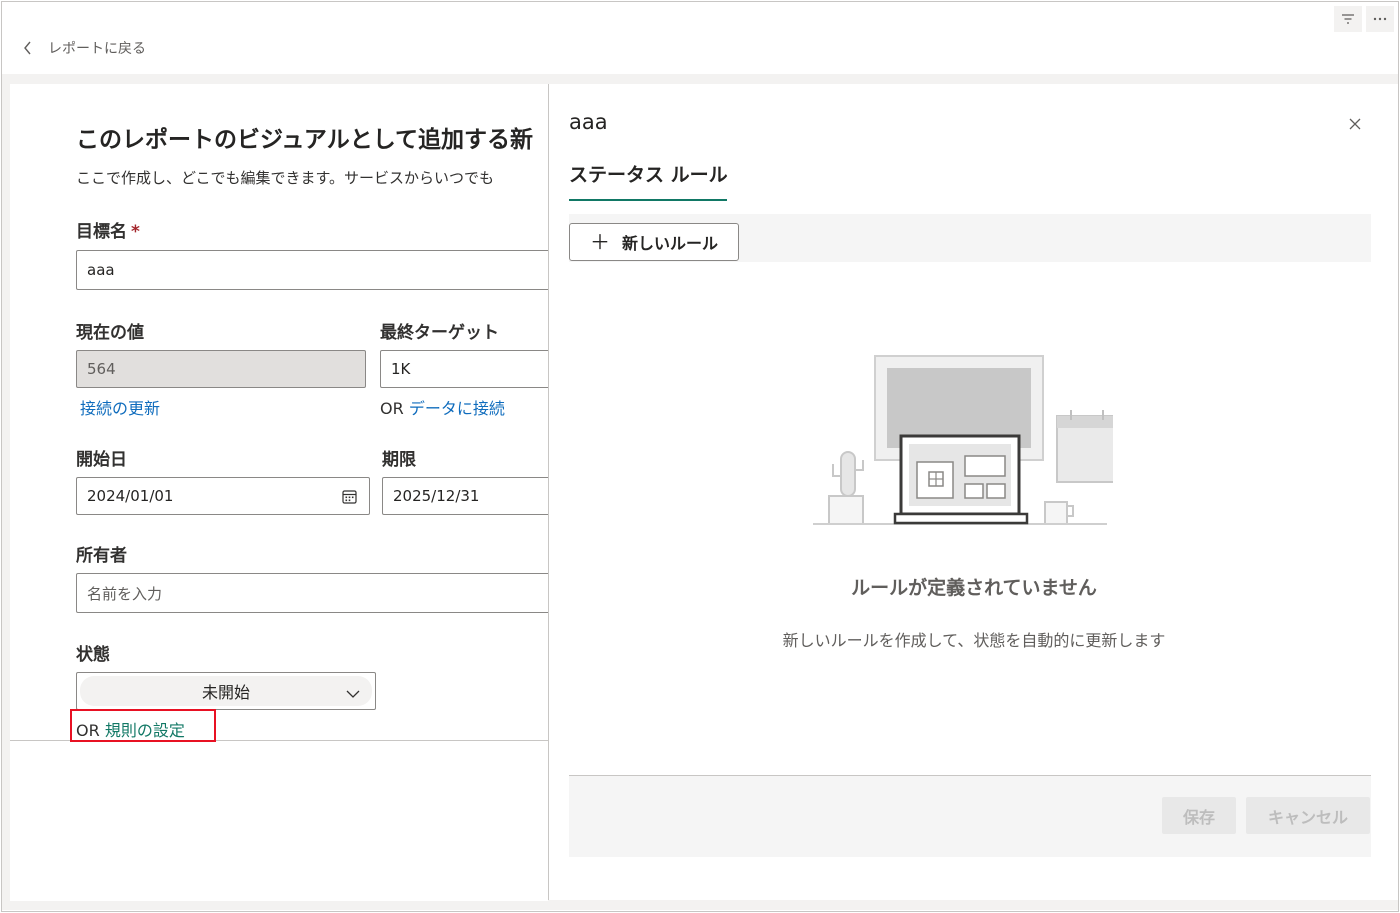  Describe the element at coordinates (974, 588) in the screenshot. I see `empty-state-title: ルールが定義されていません` at that location.